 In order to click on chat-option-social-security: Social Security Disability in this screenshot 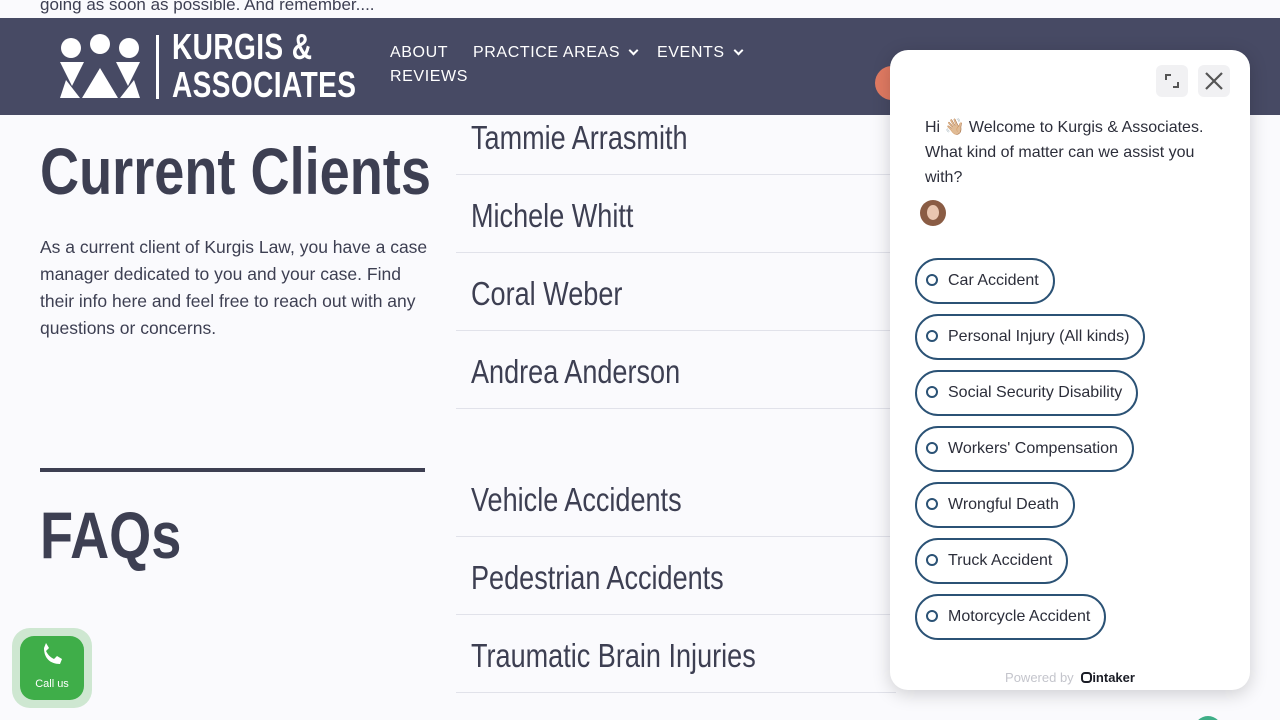, I will do `click(1027, 393)`.